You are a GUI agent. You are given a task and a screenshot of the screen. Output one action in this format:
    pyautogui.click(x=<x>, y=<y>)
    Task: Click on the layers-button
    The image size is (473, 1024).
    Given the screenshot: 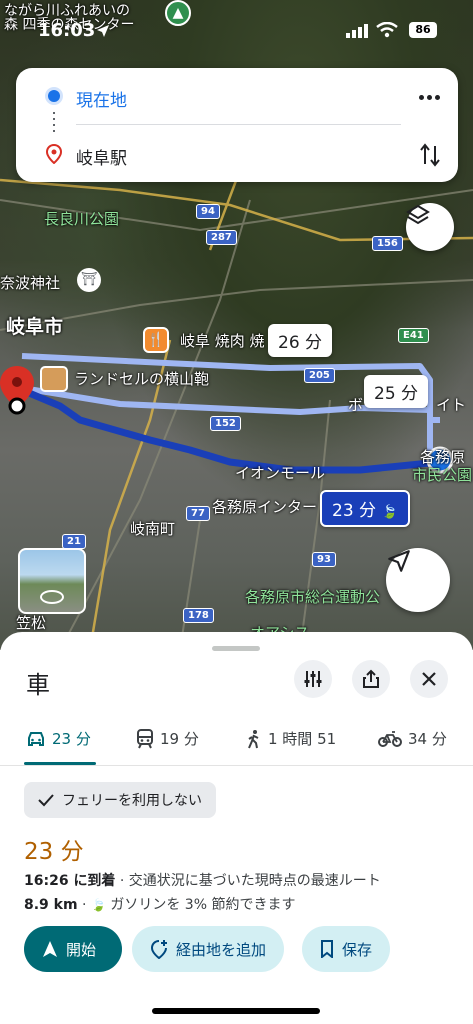 What is the action you would take?
    pyautogui.click(x=430, y=227)
    